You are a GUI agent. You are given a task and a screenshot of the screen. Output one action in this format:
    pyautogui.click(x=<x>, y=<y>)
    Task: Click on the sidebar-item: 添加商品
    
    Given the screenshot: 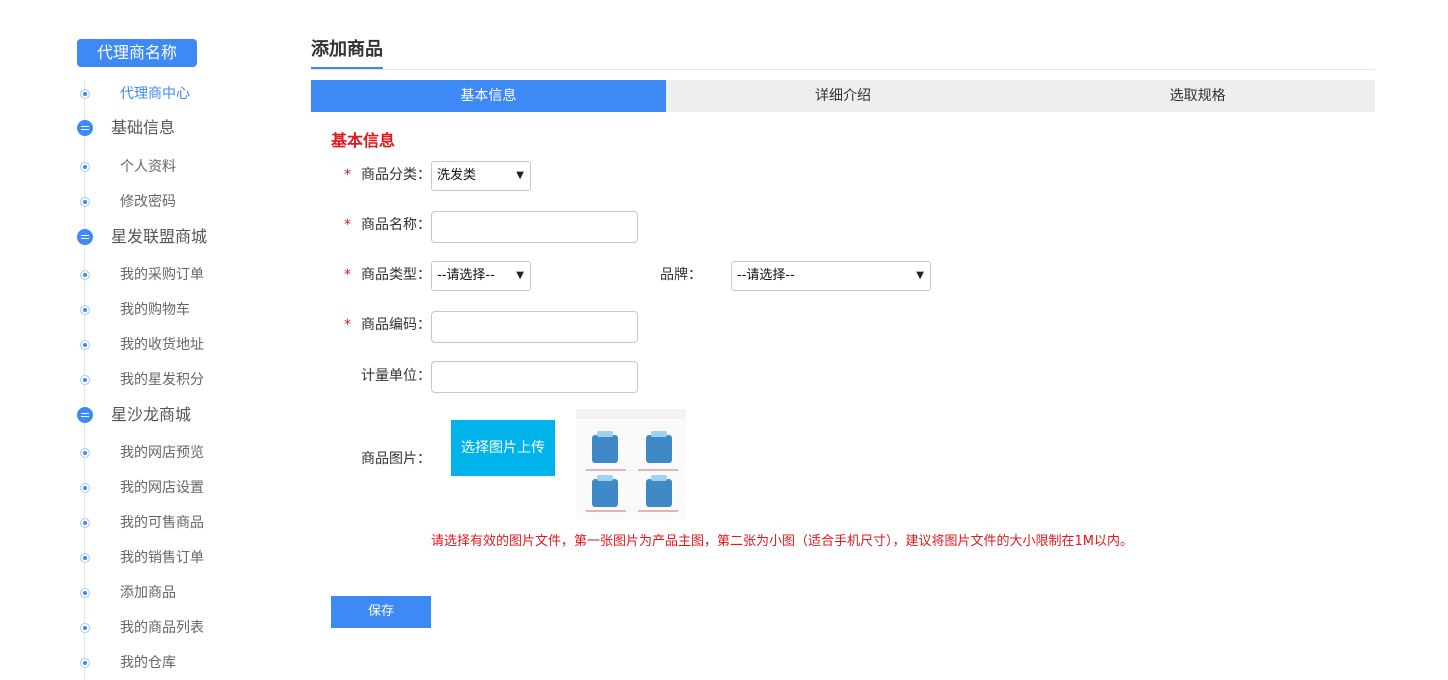 What is the action you would take?
    pyautogui.click(x=130, y=593)
    